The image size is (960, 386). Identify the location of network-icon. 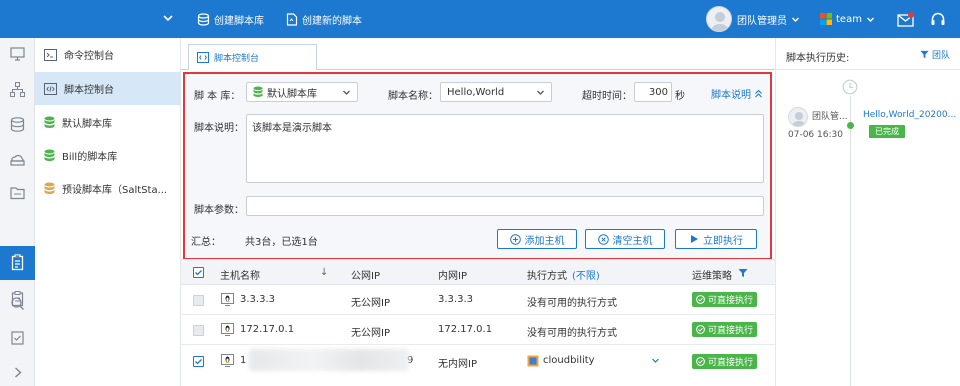
(17, 89).